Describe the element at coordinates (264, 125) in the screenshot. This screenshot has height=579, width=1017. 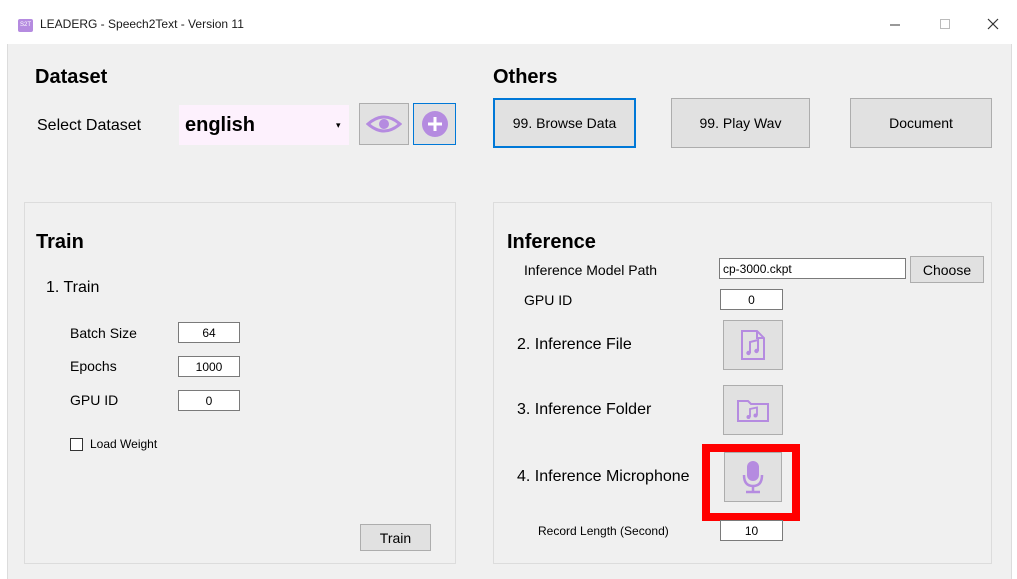
I see `dataset-combobox: english ▾` at that location.